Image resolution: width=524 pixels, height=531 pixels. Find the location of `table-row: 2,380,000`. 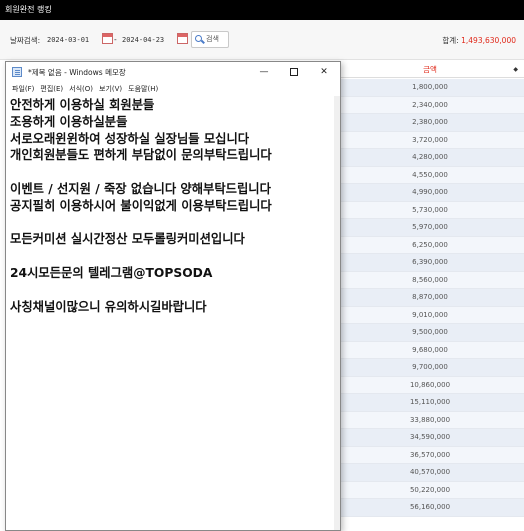

table-row: 2,380,000 is located at coordinates (430, 123).